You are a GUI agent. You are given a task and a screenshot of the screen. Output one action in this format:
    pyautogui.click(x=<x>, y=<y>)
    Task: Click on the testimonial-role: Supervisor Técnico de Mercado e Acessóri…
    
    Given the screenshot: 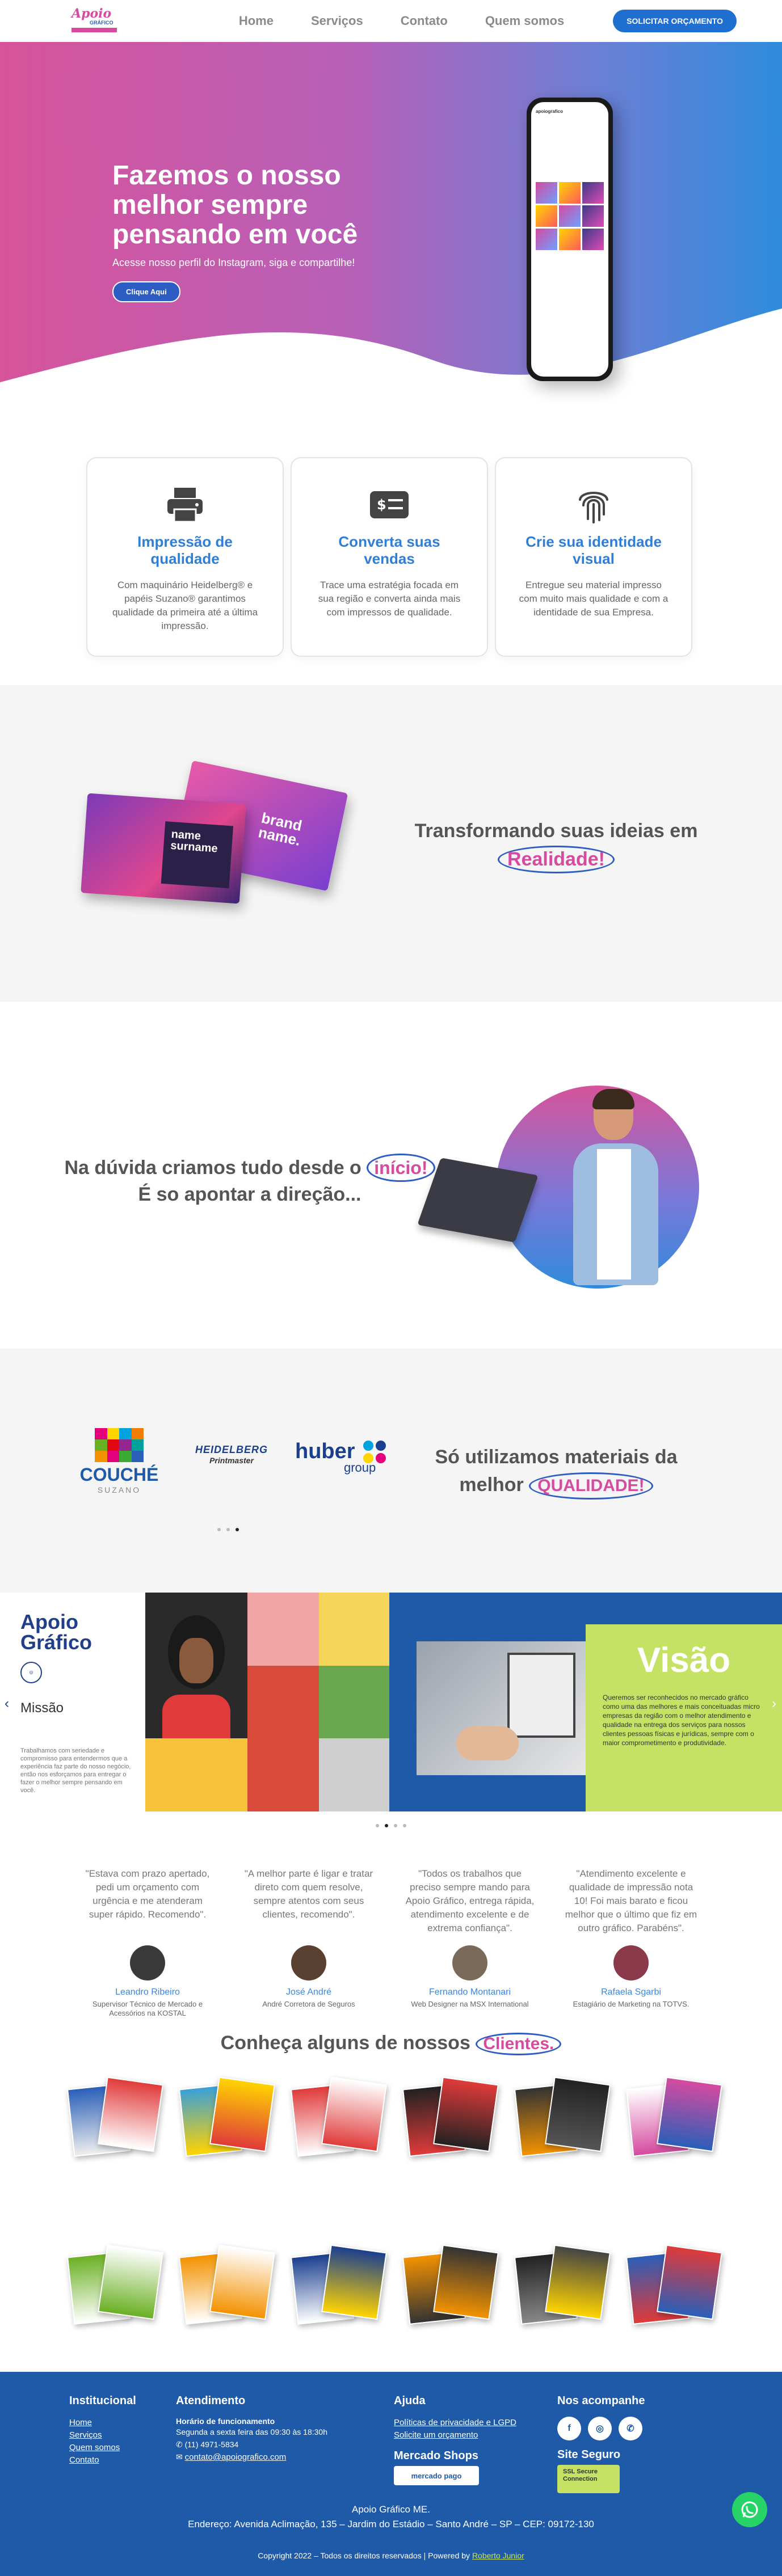 What is the action you would take?
    pyautogui.click(x=147, y=2009)
    